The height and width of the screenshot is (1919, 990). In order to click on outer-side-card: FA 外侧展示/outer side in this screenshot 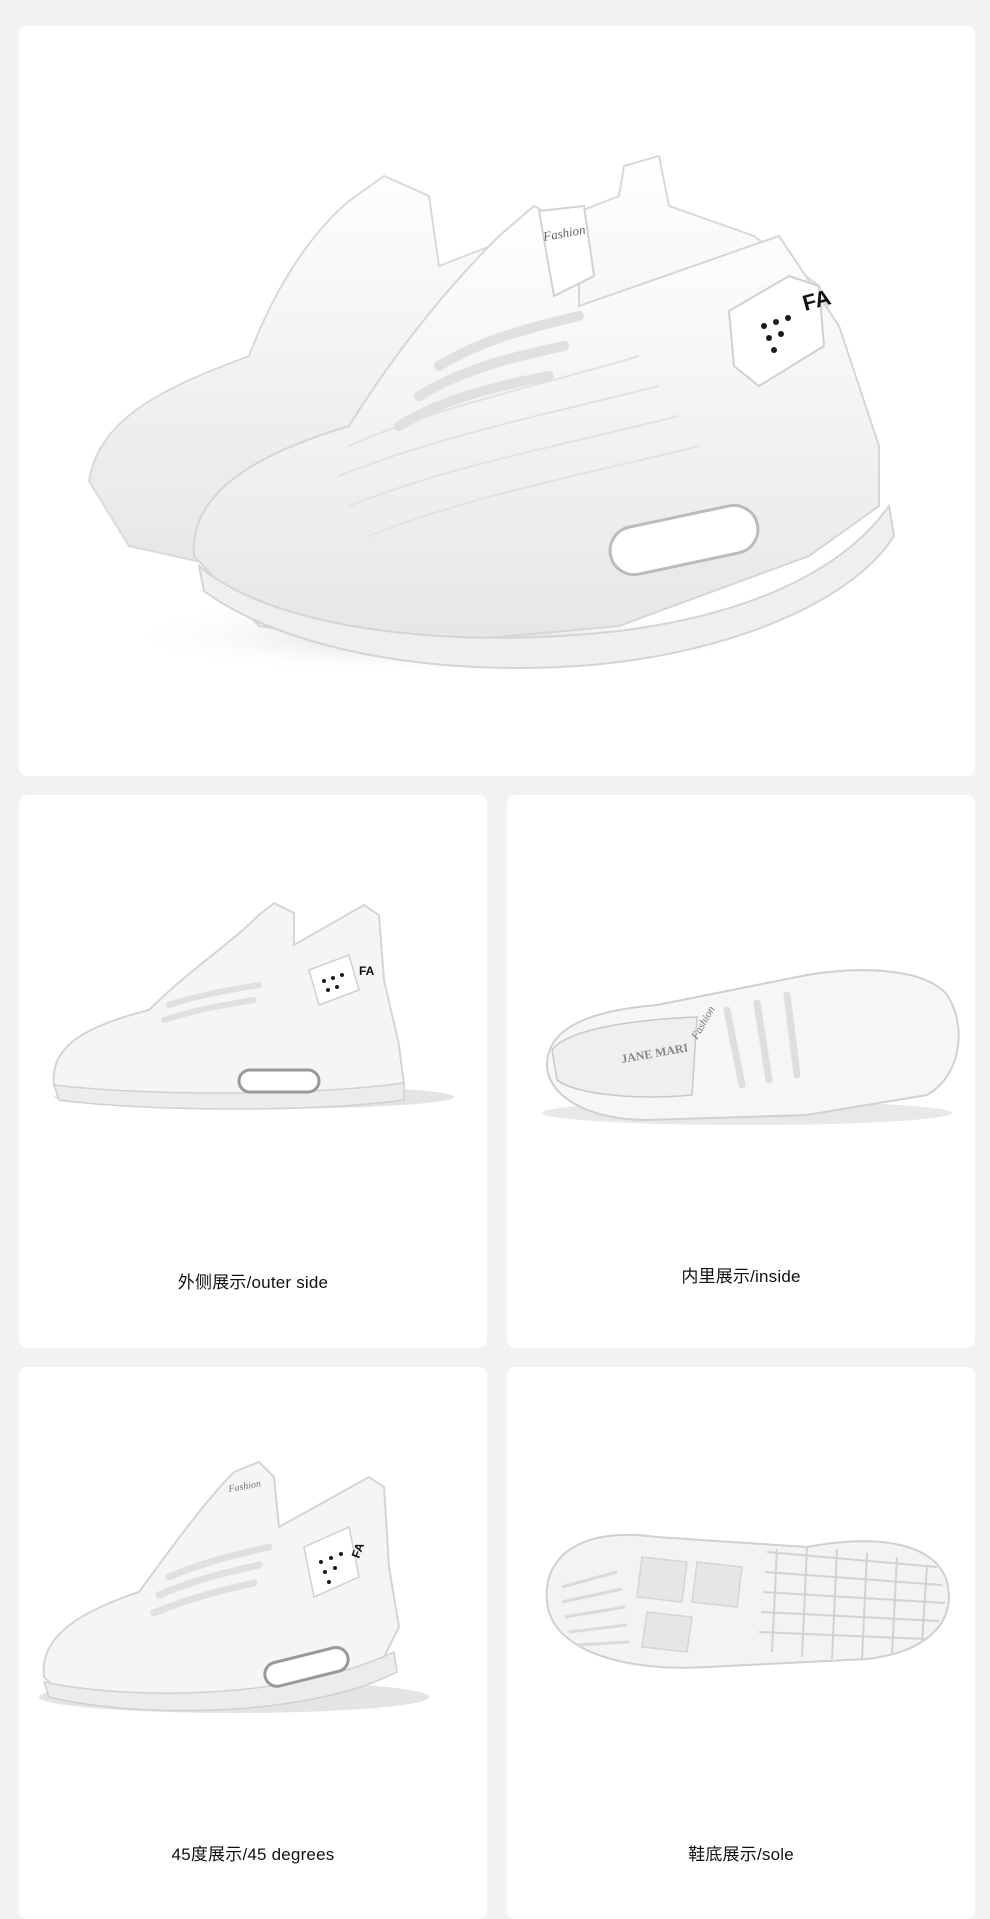, I will do `click(253, 1071)`.